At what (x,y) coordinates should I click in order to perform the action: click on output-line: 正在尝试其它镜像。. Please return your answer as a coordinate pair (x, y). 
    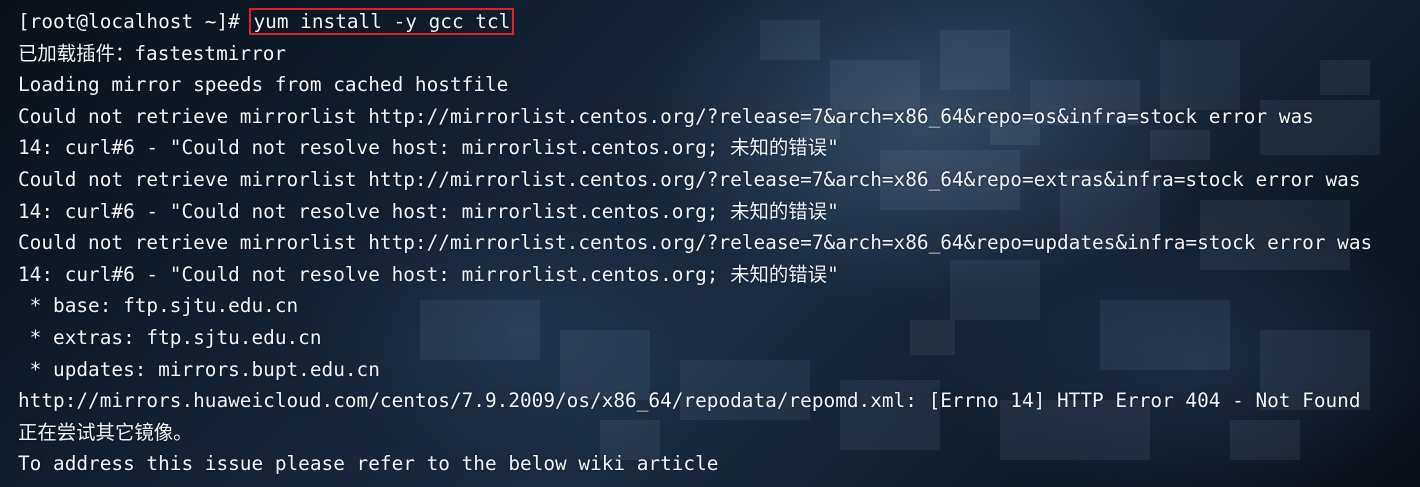
    Looking at the image, I should click on (105, 432).